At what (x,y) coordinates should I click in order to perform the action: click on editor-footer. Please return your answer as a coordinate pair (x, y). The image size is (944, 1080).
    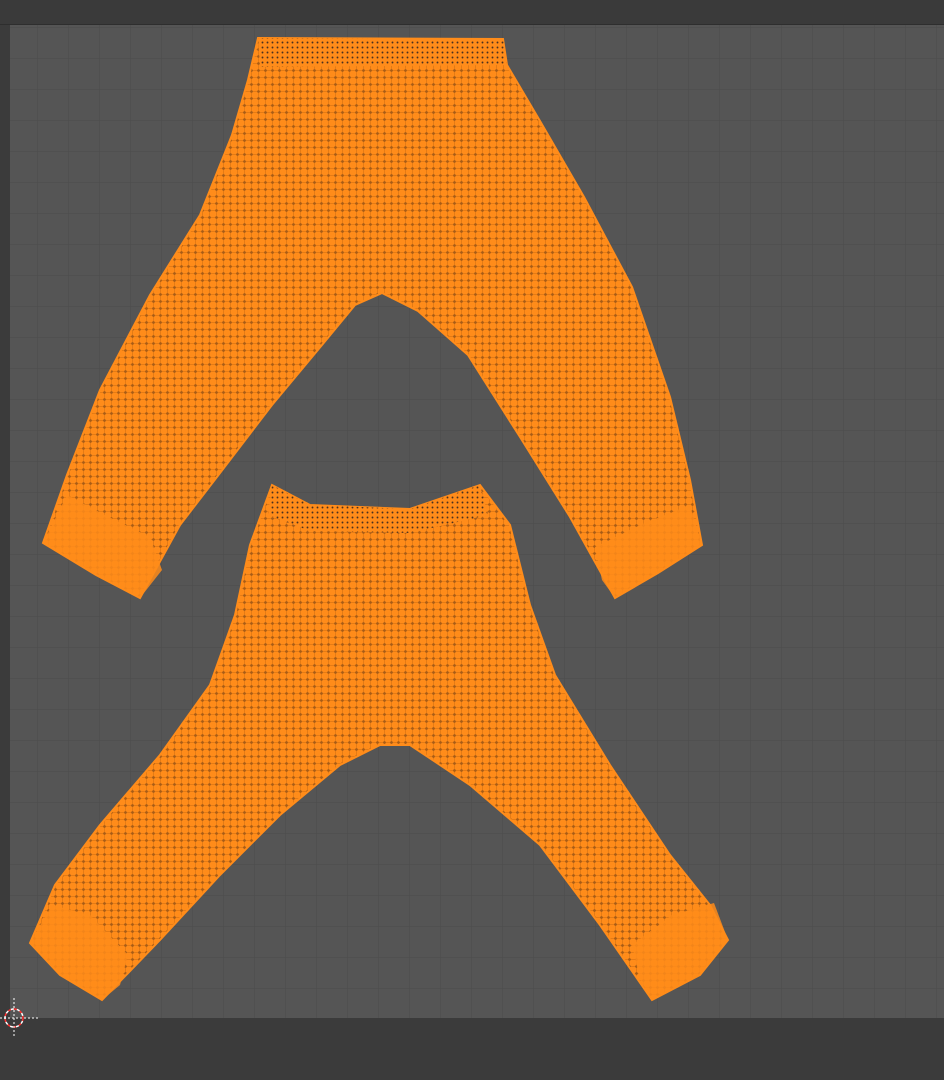
    Looking at the image, I should click on (472, 1049).